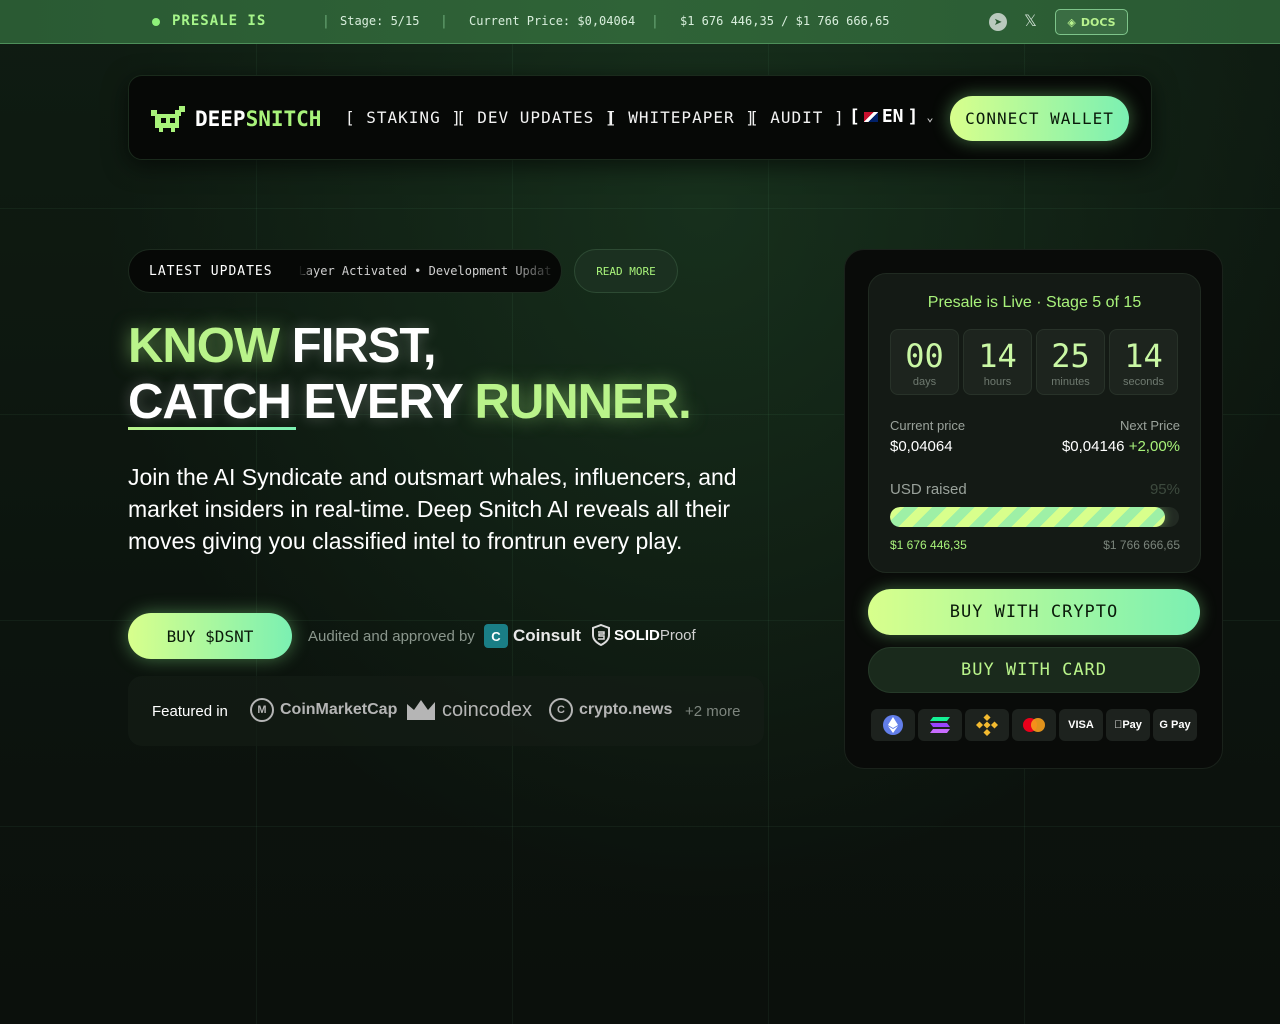 This screenshot has width=1280, height=1024. I want to click on featured-label: Featured in, so click(190, 711).